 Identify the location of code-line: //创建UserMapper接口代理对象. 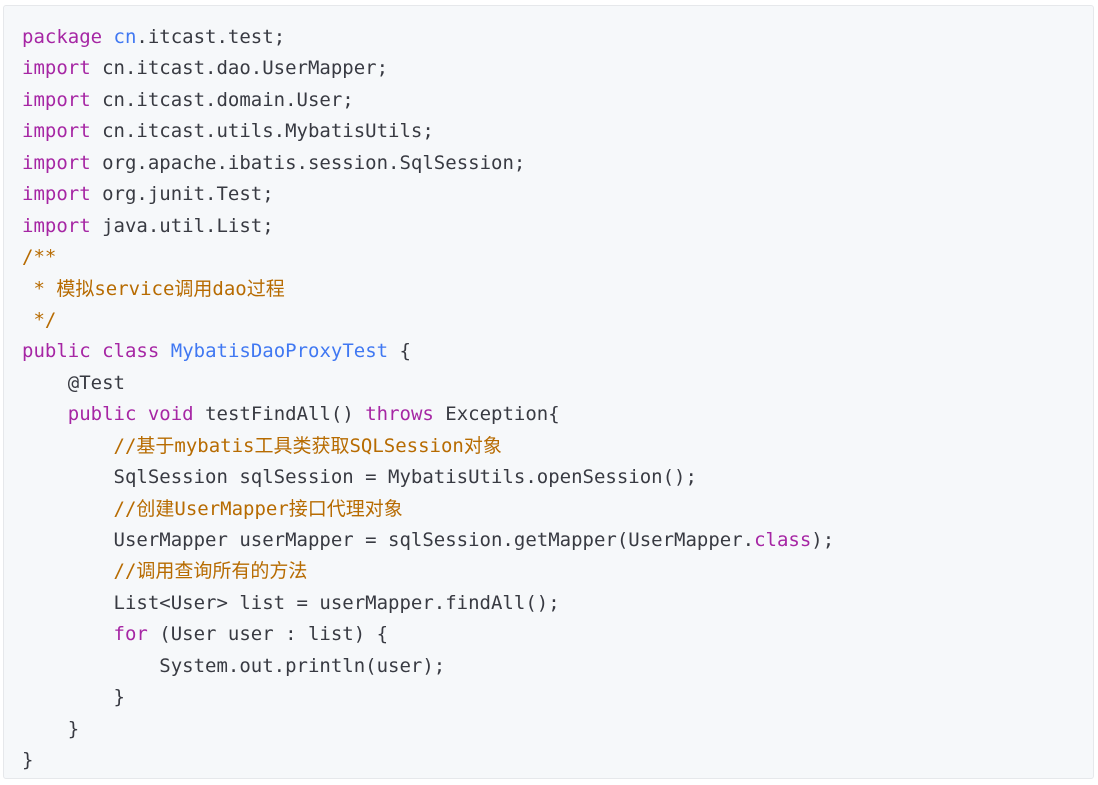
(428, 509).